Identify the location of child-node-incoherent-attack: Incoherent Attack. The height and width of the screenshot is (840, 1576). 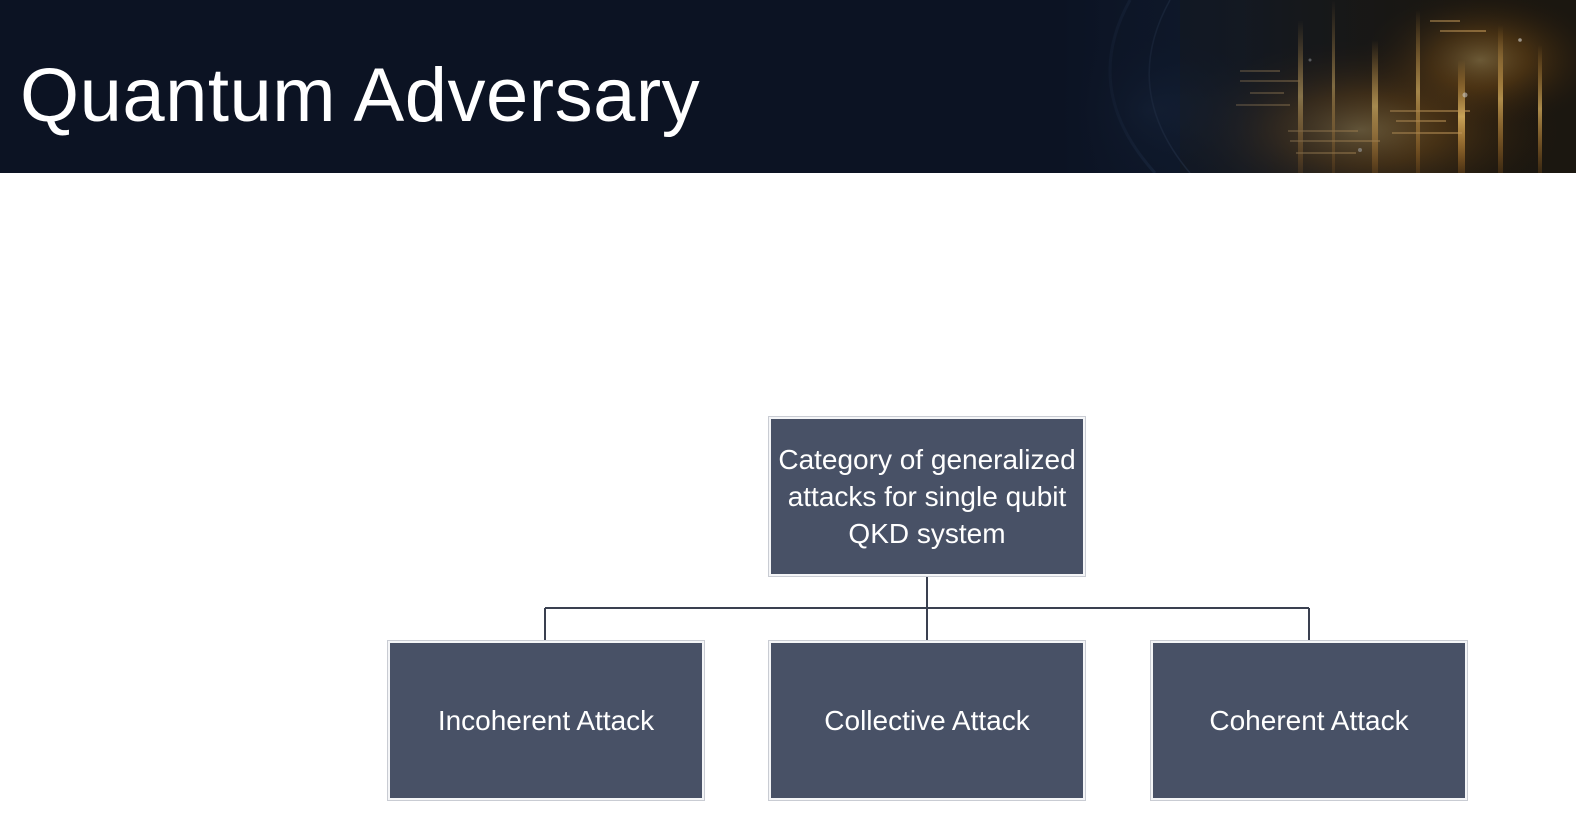
(546, 720).